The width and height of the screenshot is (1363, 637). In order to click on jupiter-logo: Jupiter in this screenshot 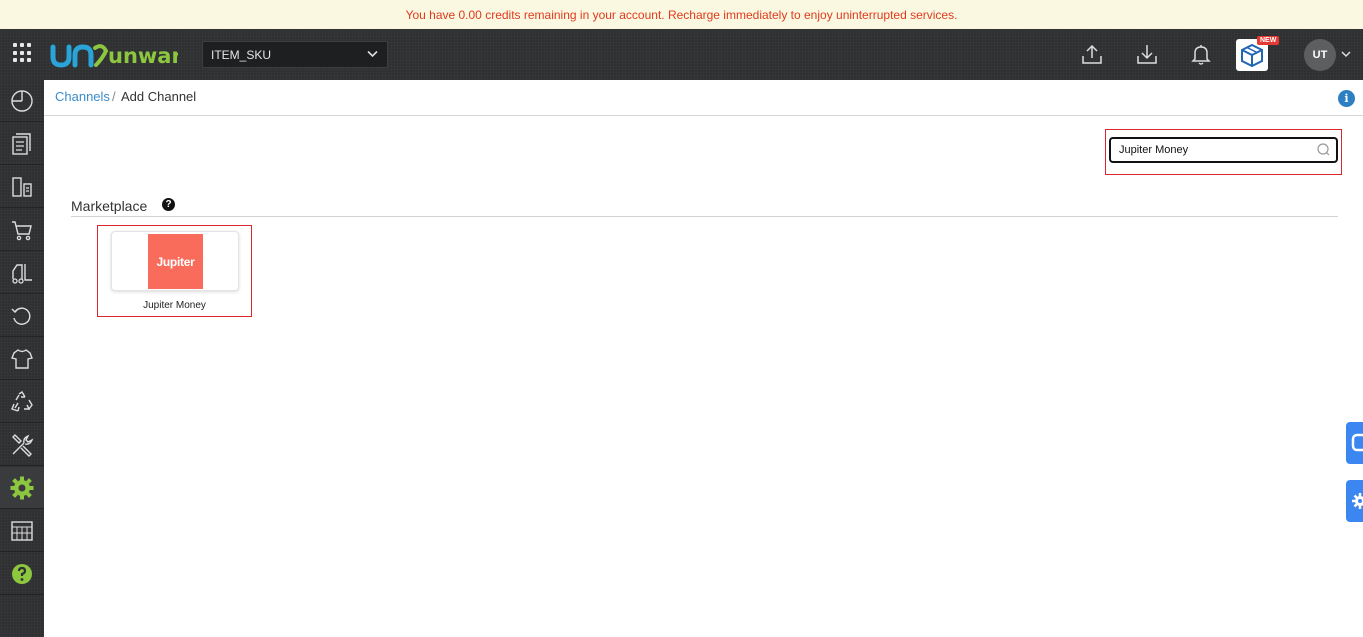, I will do `click(175, 261)`.